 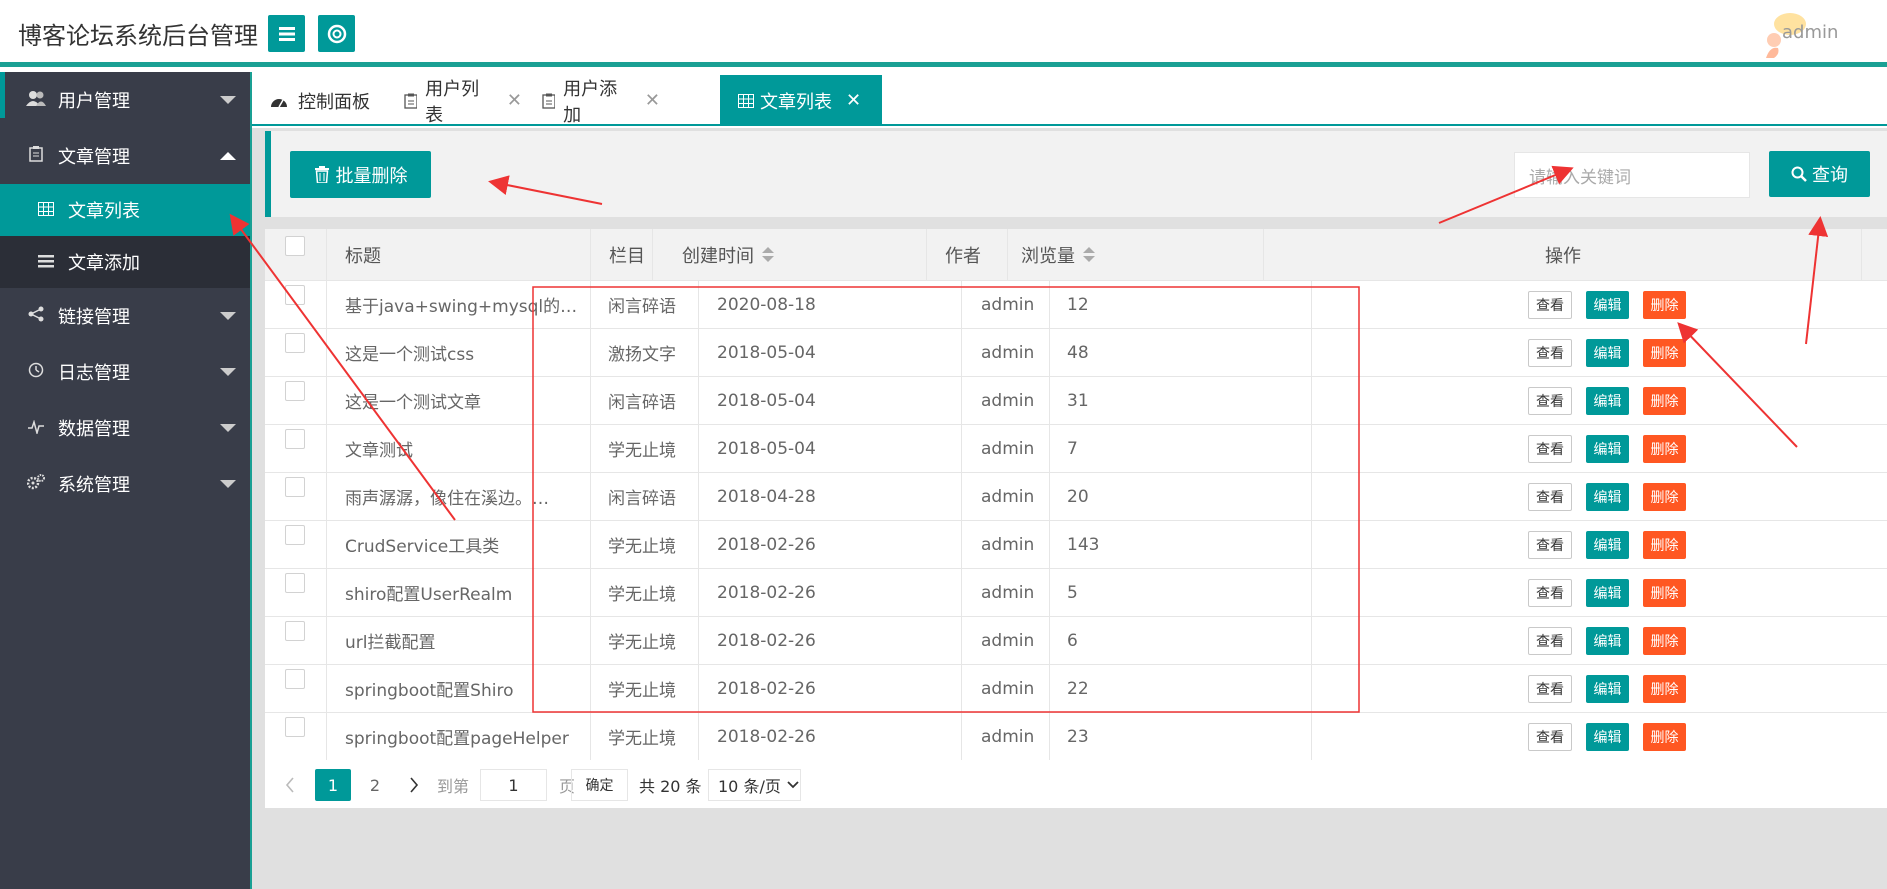 What do you see at coordinates (104, 263) in the screenshot?
I see `sidebar-item-label: 文章添加` at bounding box center [104, 263].